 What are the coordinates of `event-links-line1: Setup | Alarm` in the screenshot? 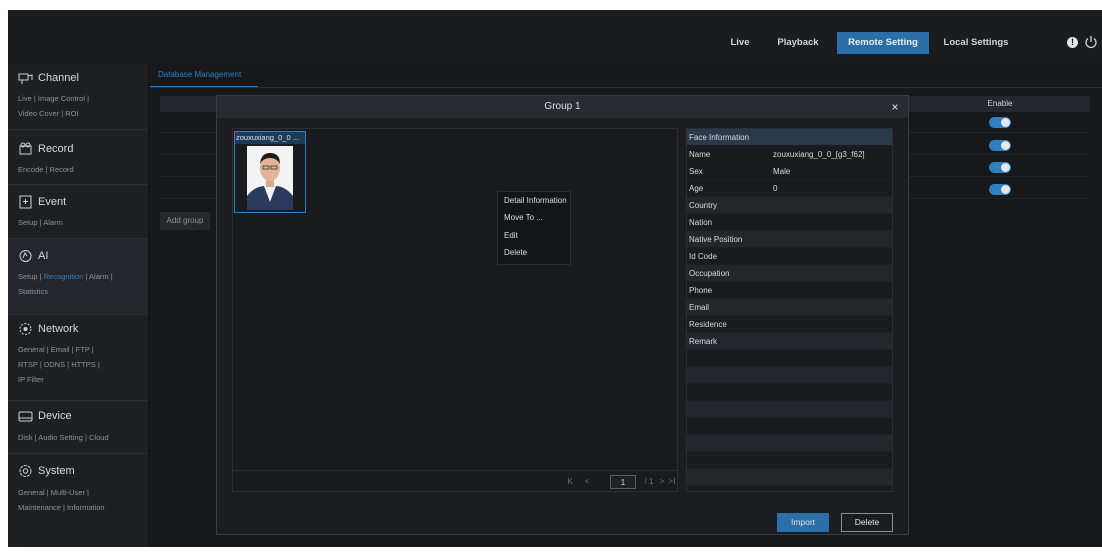 It's located at (82, 222).